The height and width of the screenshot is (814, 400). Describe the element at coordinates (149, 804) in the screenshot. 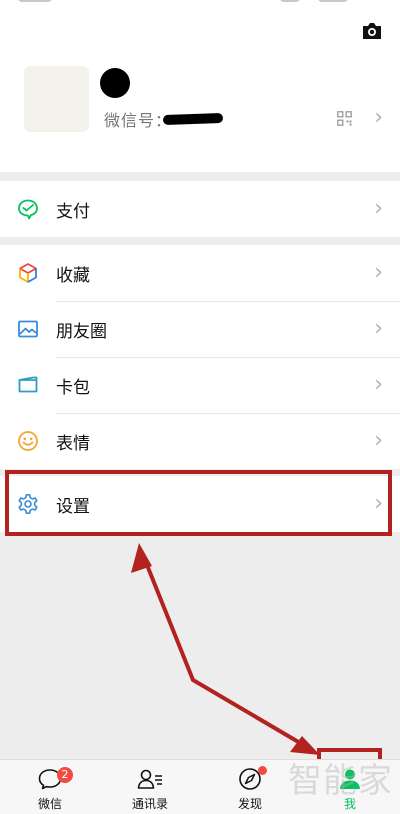

I see `tab-label-contacts: 通讯录` at that location.